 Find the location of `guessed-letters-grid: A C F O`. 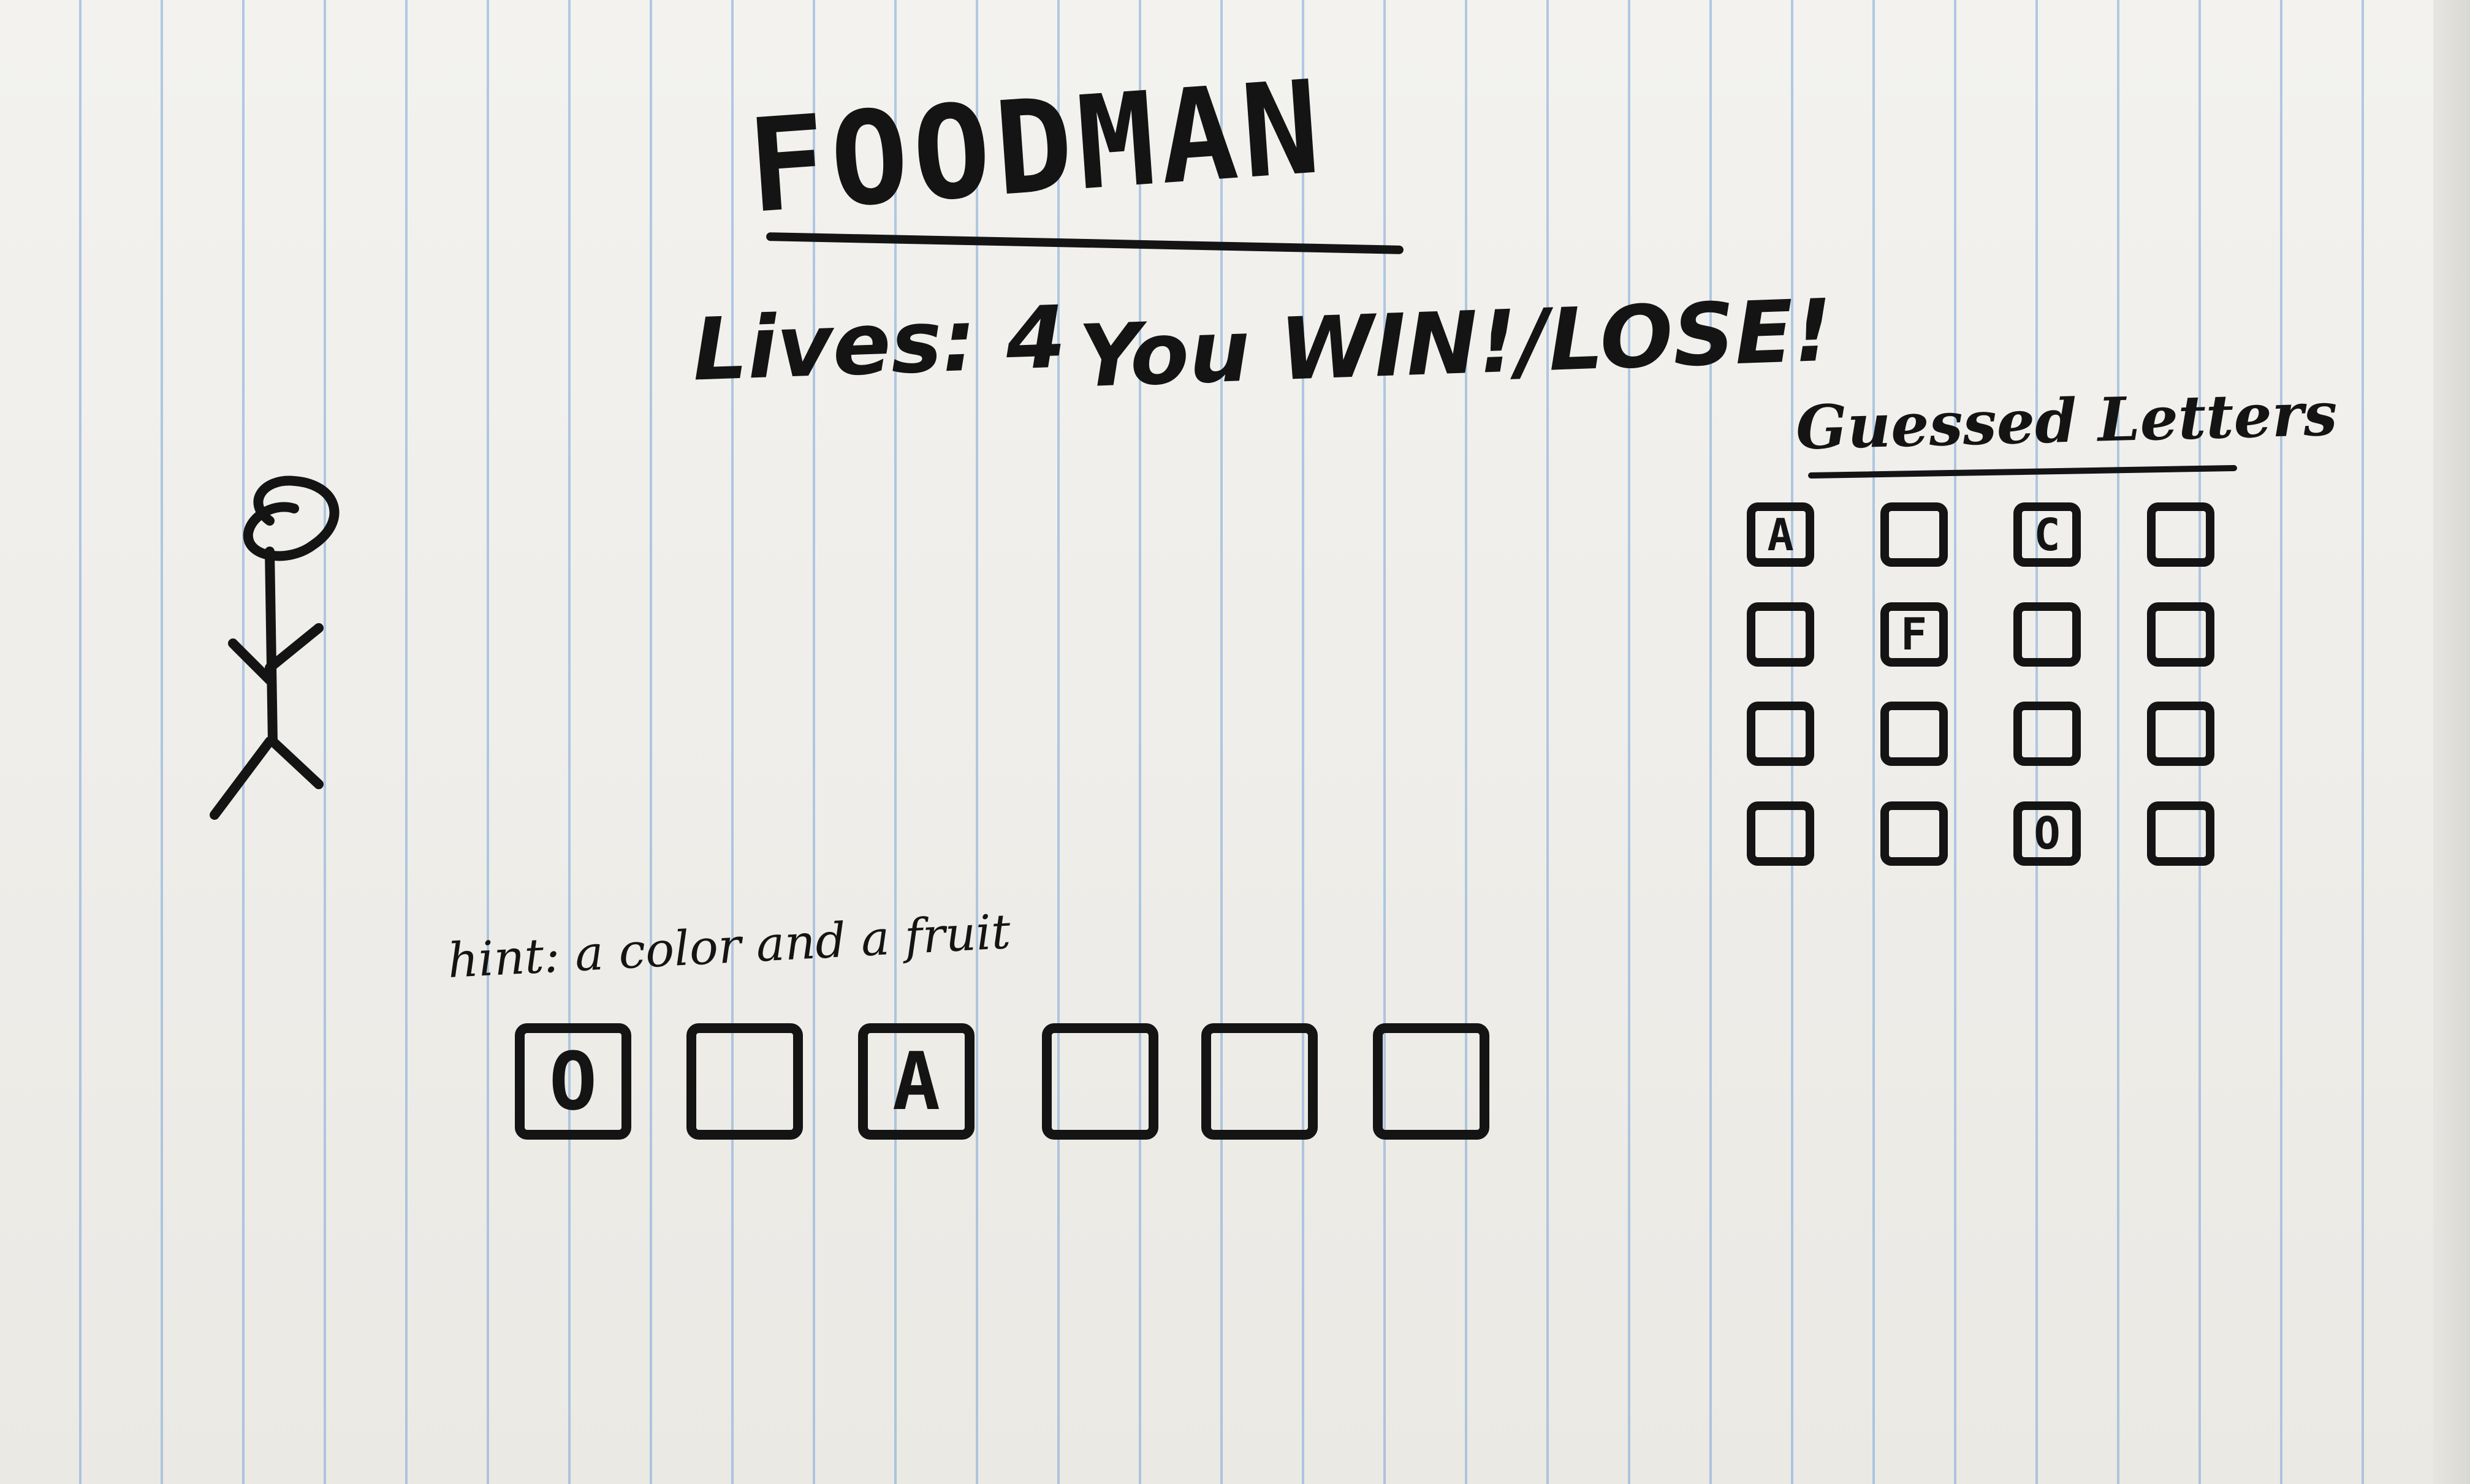

guessed-letters-grid: A C F O is located at coordinates (2013, 702).